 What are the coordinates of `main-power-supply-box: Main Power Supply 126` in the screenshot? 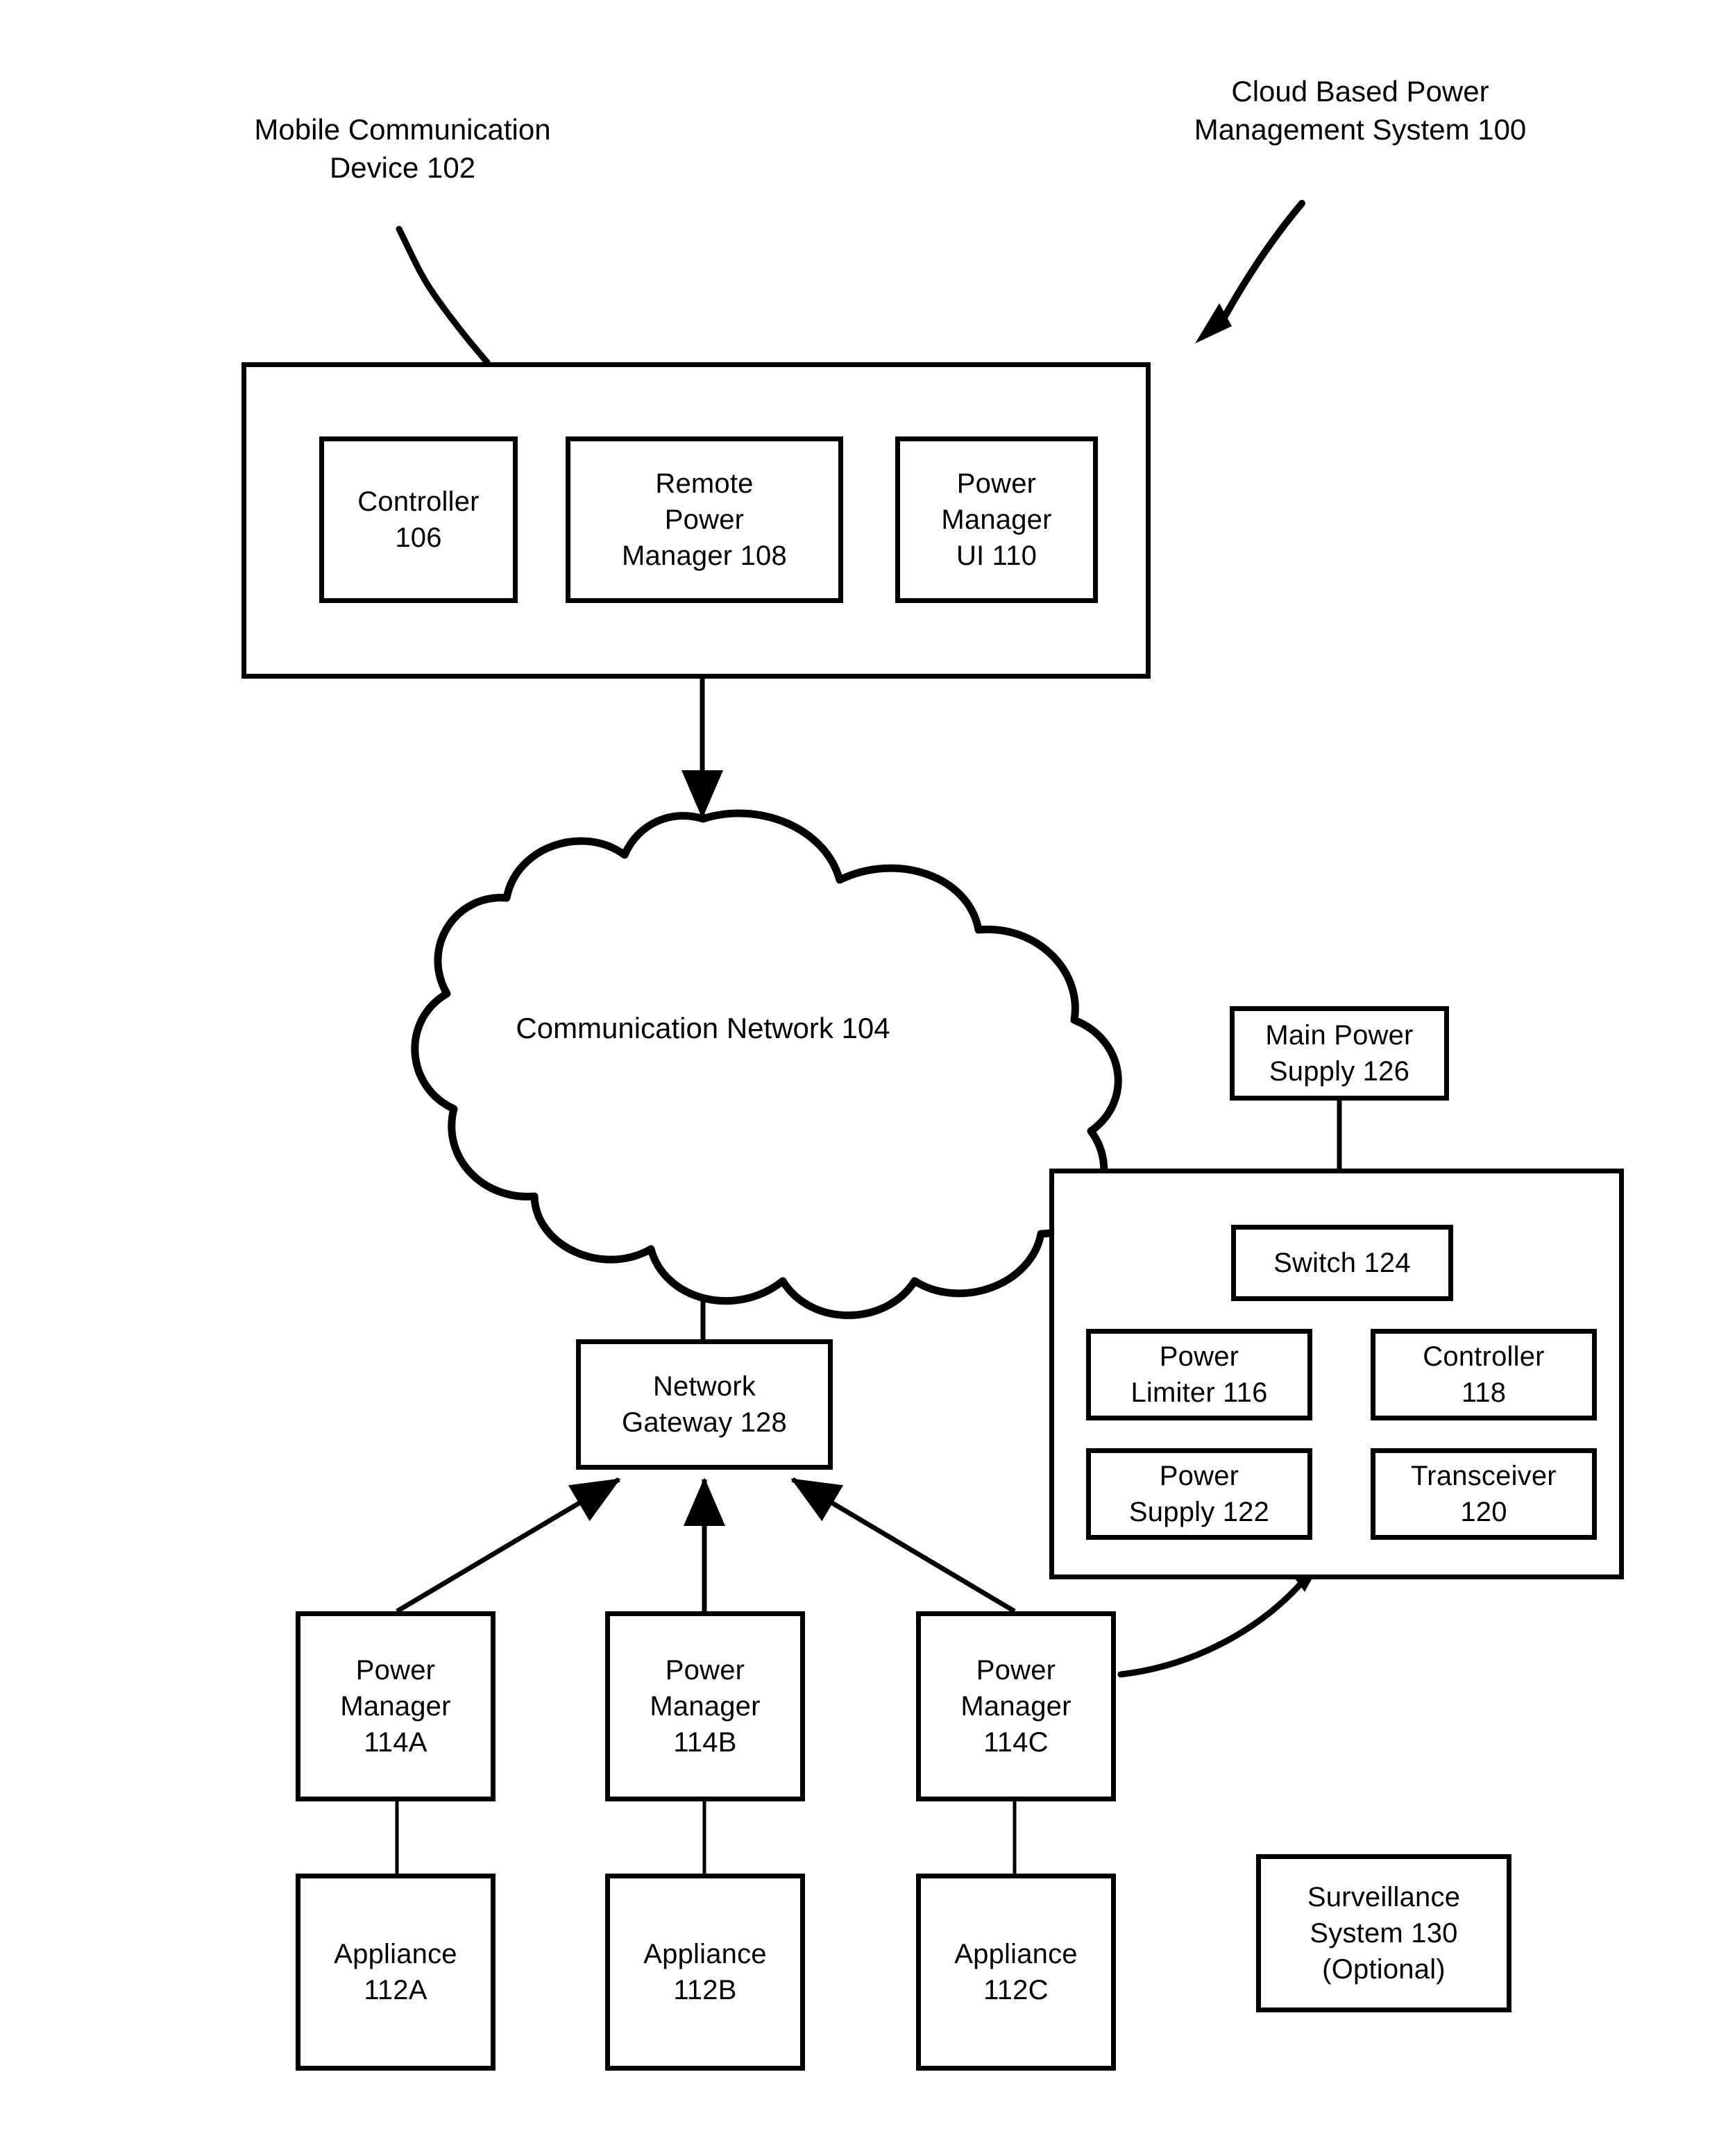 It's located at (1339, 1053).